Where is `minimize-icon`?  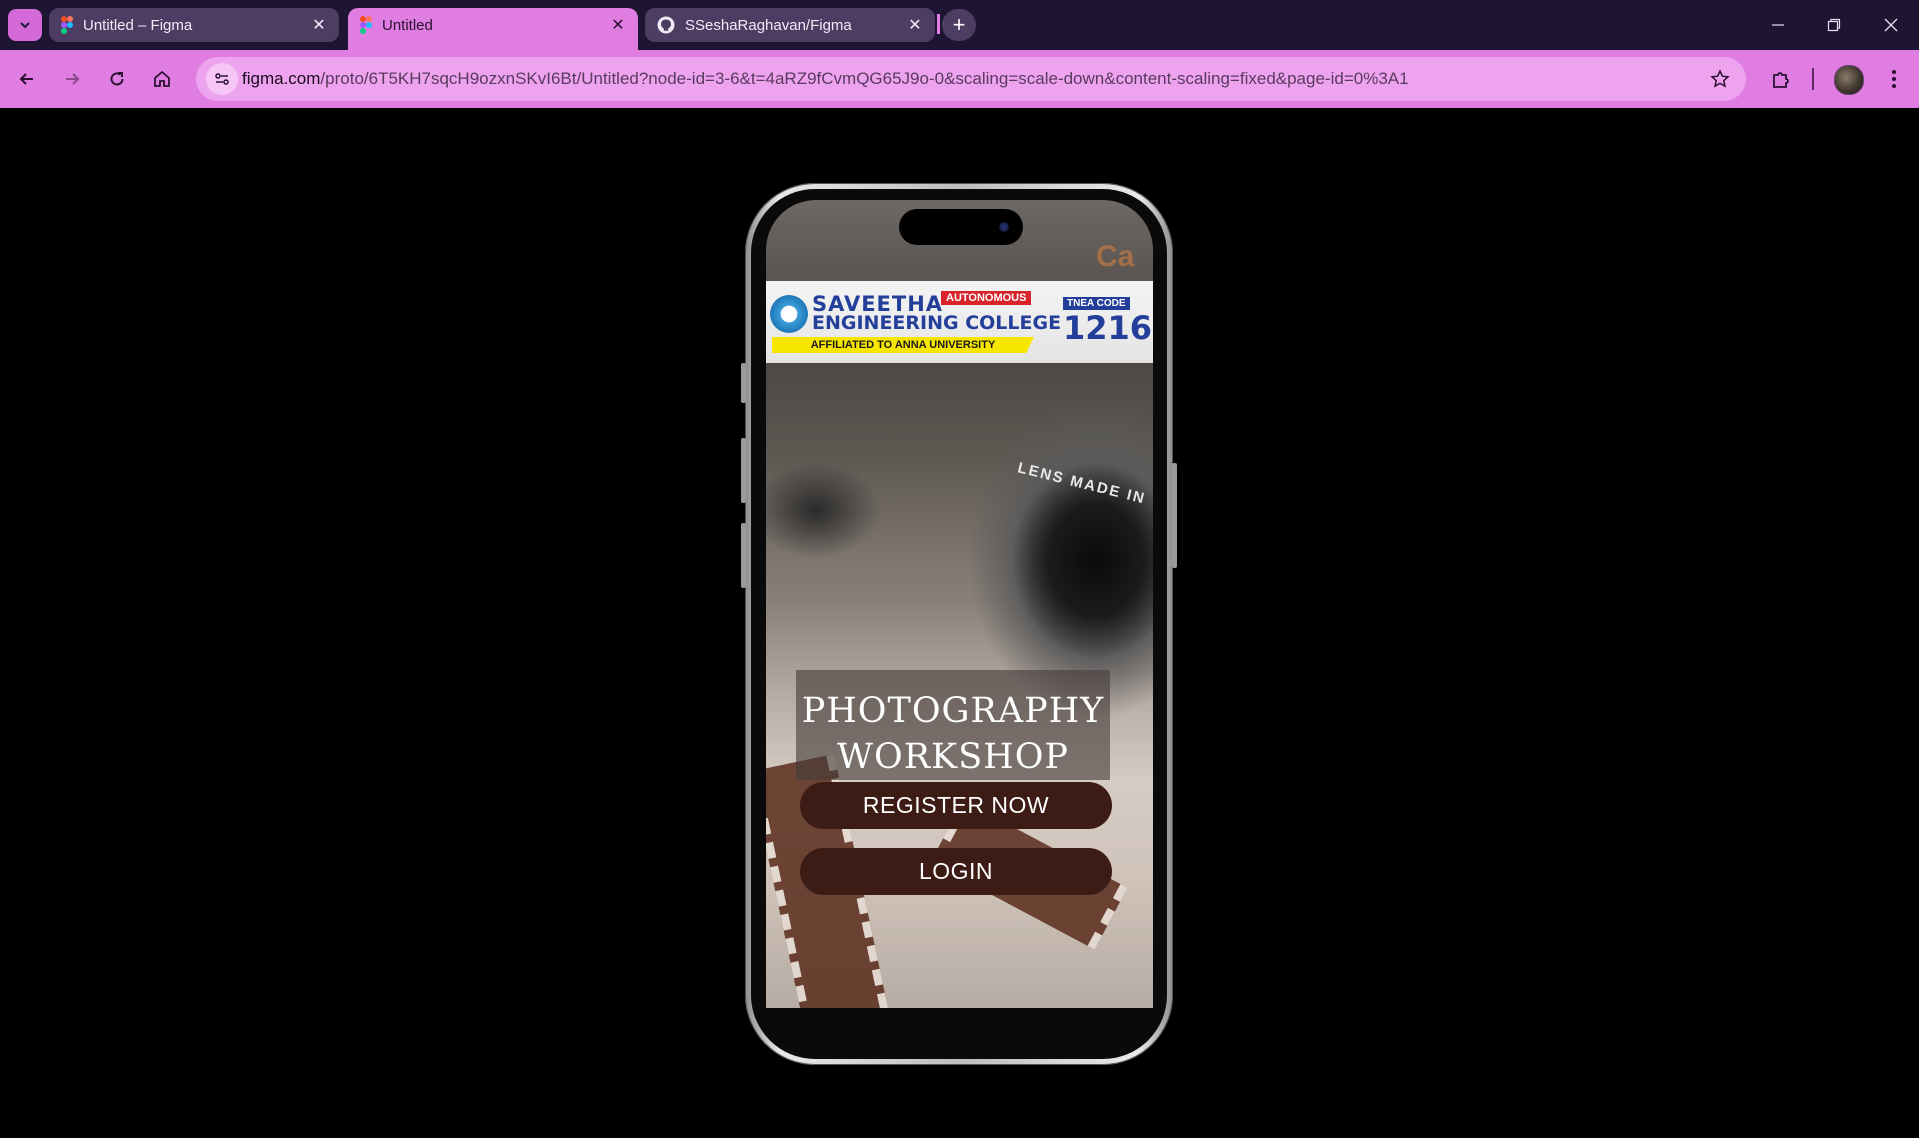
minimize-icon is located at coordinates (1778, 25).